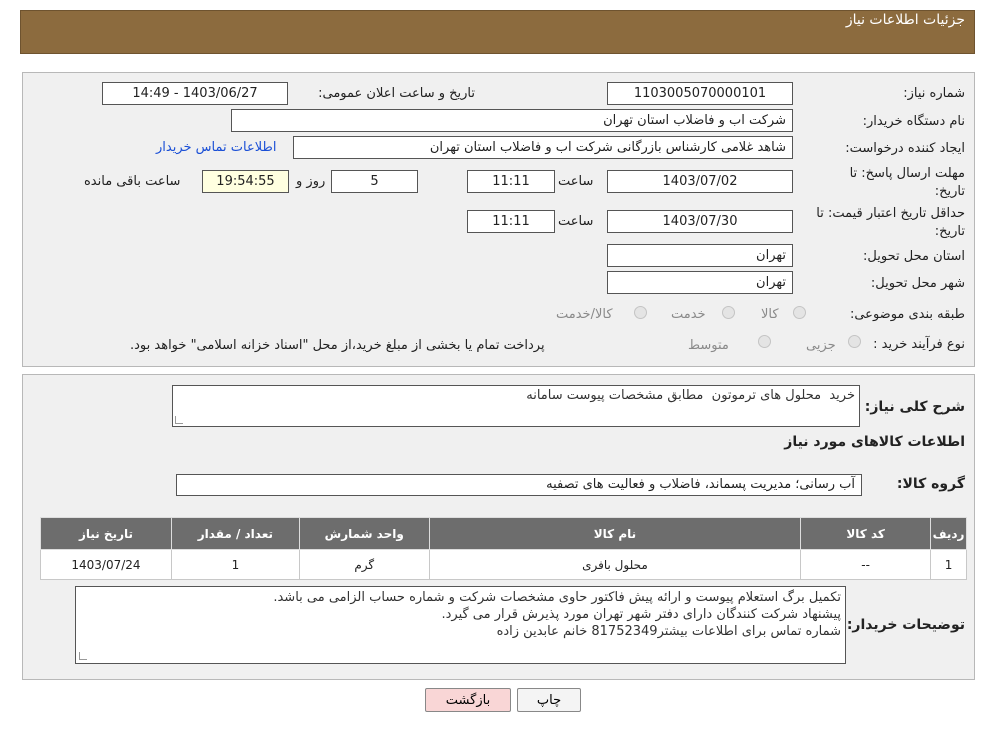 This screenshot has width=985, height=733. I want to click on announce-label: تاریخ و ساعت اعلان عمومی:, so click(396, 93).